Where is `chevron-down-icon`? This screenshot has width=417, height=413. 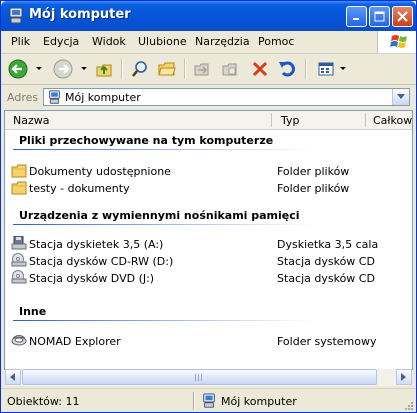
chevron-down-icon is located at coordinates (401, 96).